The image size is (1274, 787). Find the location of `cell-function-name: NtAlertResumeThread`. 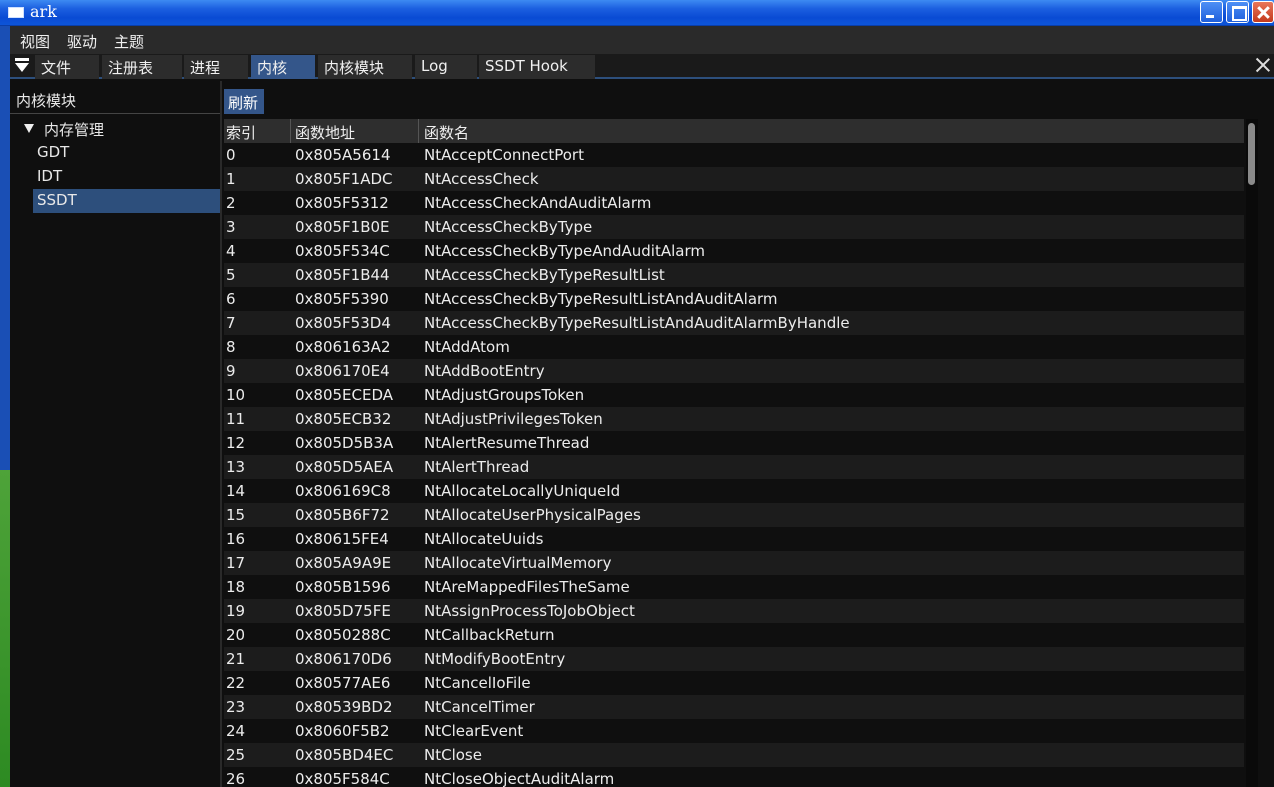

cell-function-name: NtAlertResumeThread is located at coordinates (507, 443).